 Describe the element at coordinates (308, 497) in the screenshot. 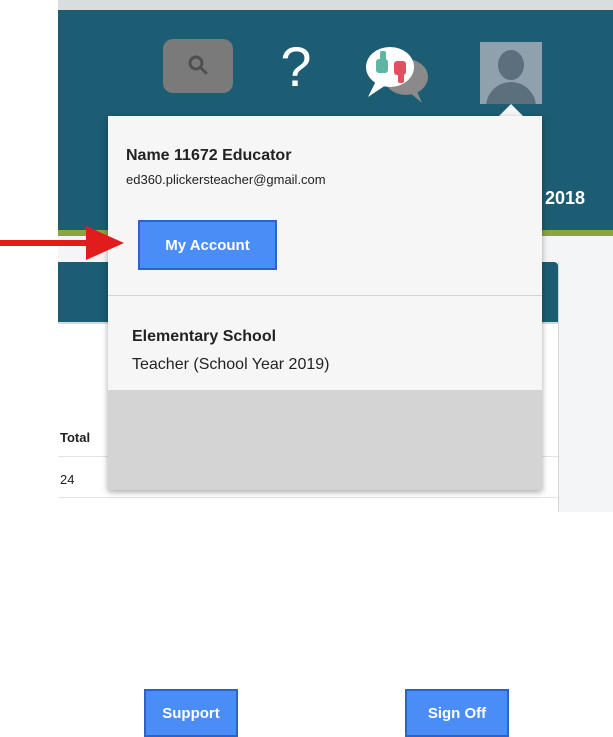

I see `table-row-divider` at that location.